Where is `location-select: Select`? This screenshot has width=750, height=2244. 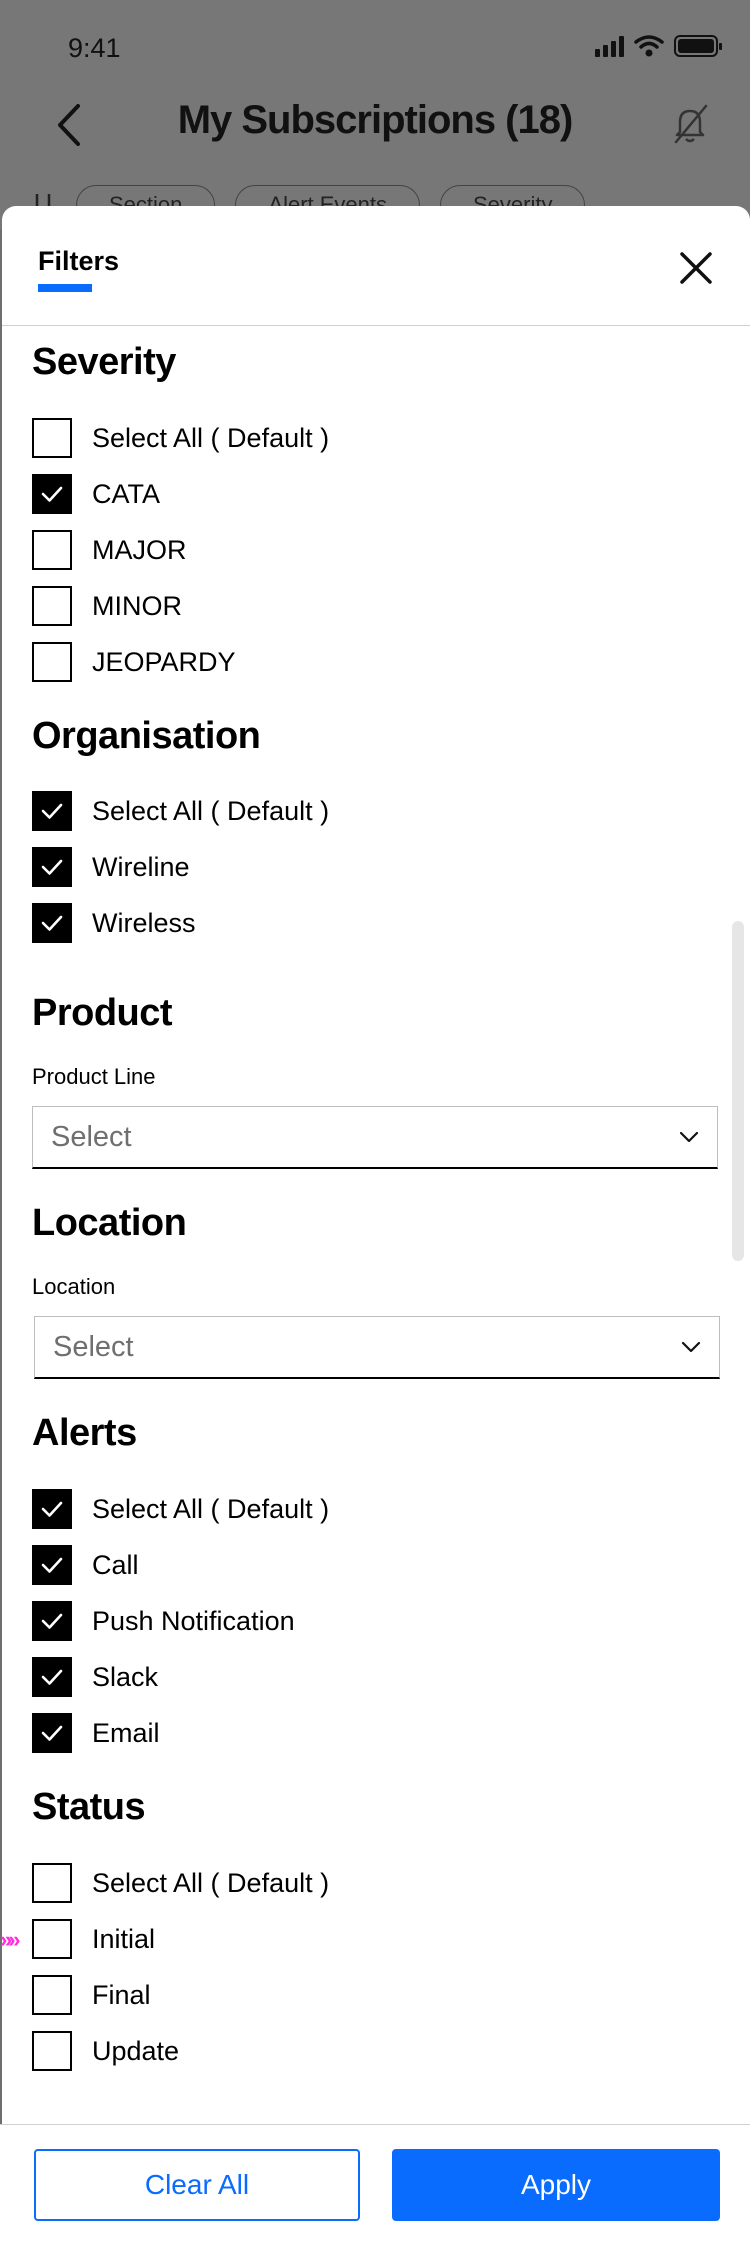 location-select: Select is located at coordinates (377, 1347).